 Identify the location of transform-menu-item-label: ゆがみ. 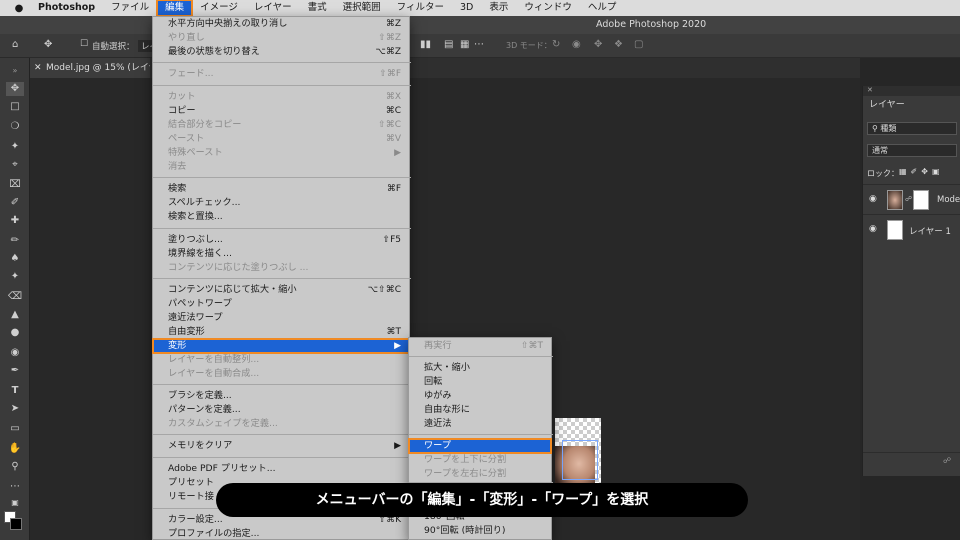
(438, 395).